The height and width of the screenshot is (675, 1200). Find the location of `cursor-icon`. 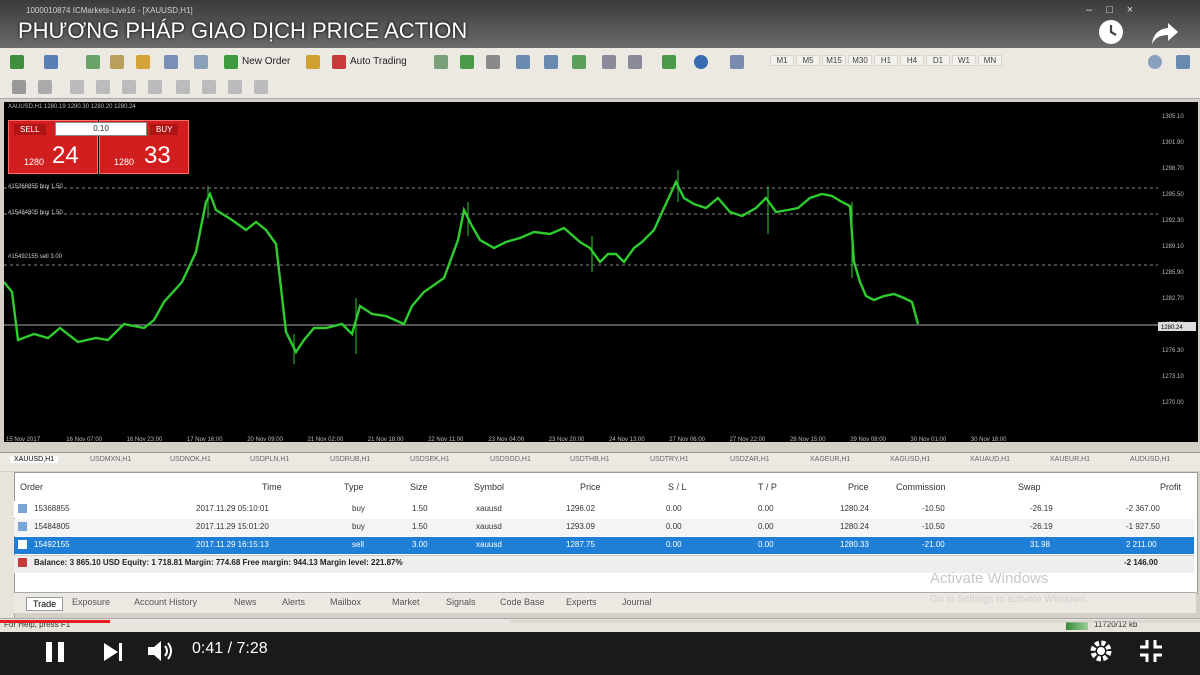

cursor-icon is located at coordinates (19, 87).